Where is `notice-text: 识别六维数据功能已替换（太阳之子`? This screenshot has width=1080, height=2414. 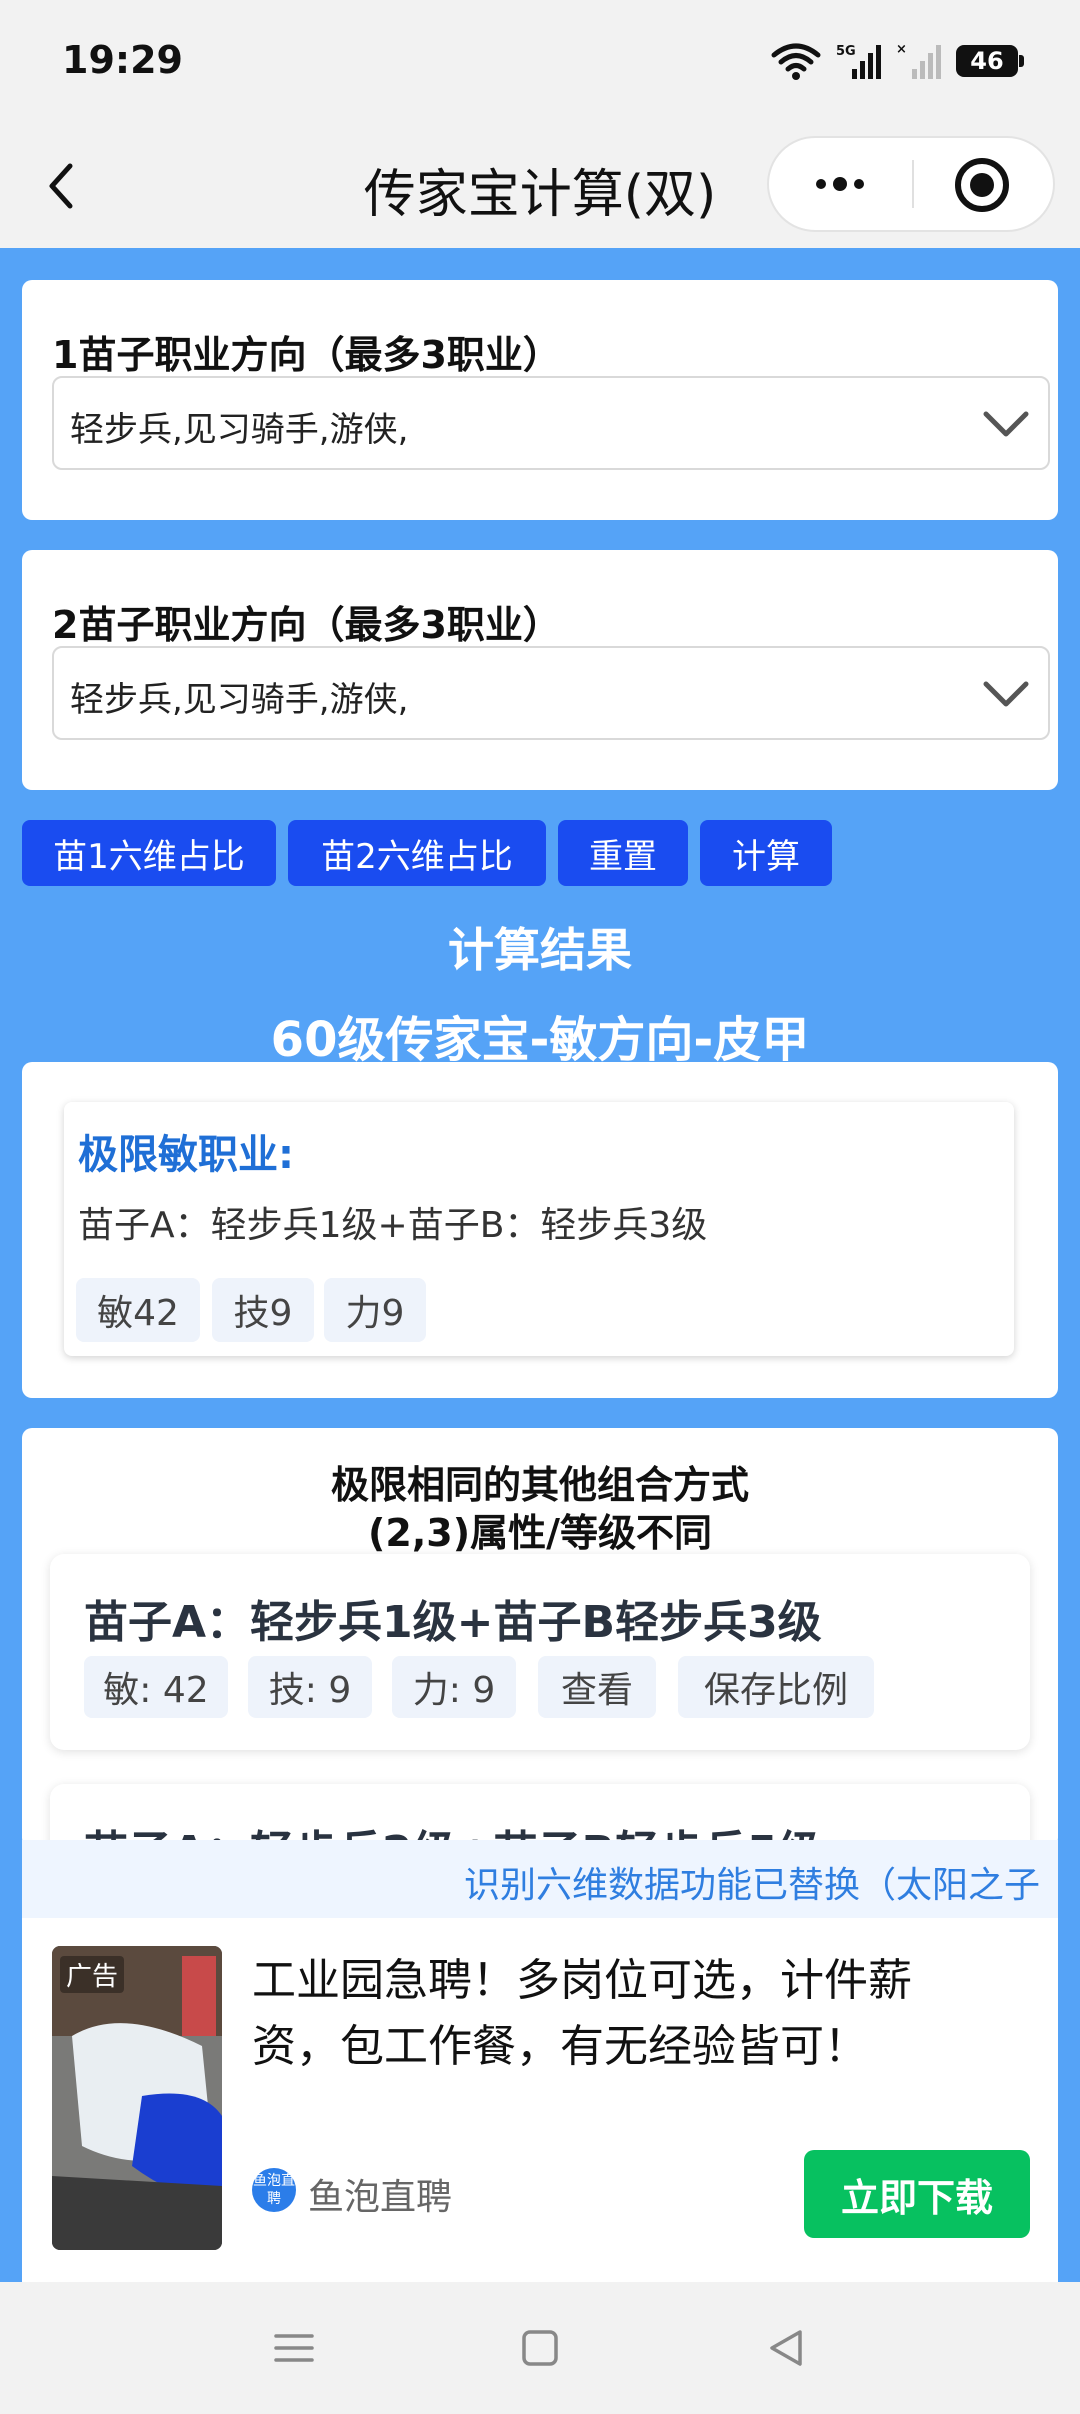 notice-text: 识别六维数据功能已替换（太阳之子 is located at coordinates (752, 1885).